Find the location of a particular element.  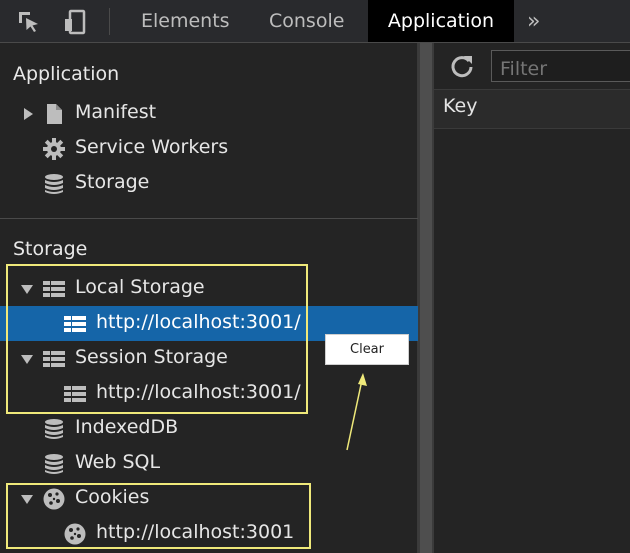

scrollbar-thumb is located at coordinates (426, 298).